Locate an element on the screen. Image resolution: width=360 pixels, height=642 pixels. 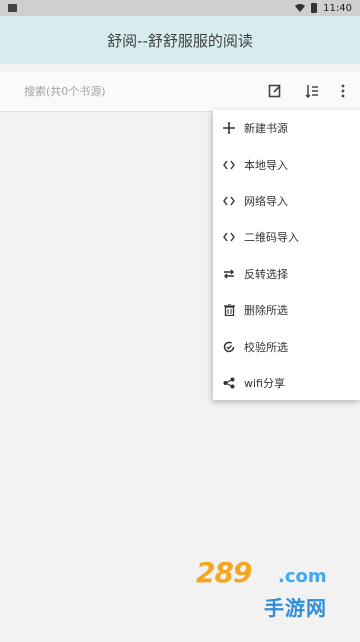
app-title: 舒阅--舒舒服服的阅读 is located at coordinates (180, 40).